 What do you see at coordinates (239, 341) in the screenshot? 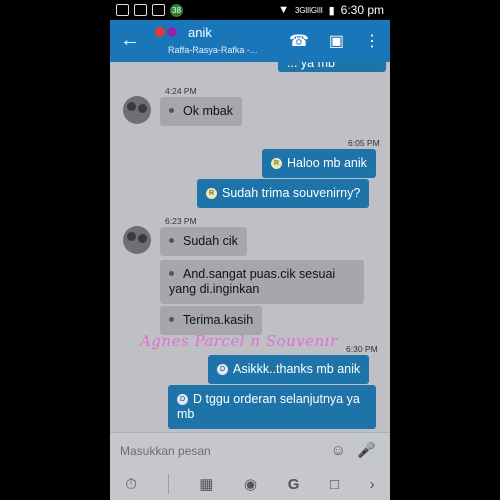
I see `watermark: Agnes Parcel n Souvenir` at bounding box center [239, 341].